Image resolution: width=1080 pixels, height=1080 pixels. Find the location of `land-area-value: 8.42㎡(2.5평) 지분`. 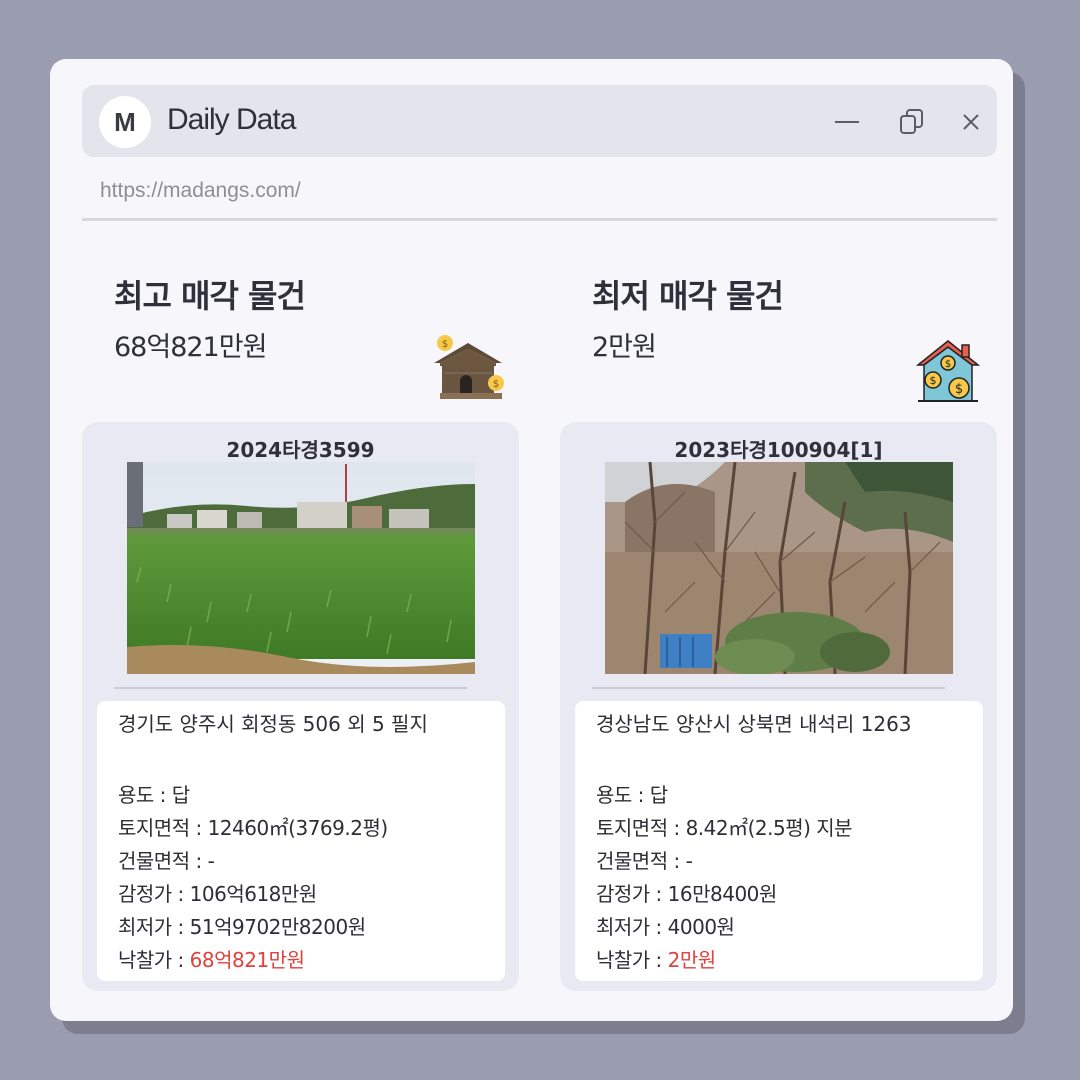

land-area-value: 8.42㎡(2.5평) 지분 is located at coordinates (769, 828).